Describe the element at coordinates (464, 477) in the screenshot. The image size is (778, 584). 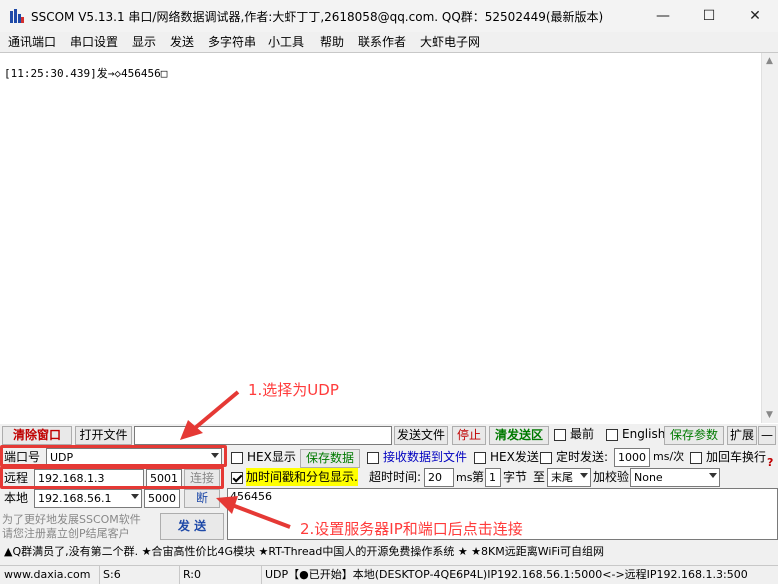
I see `timeout-unit: ms` at that location.